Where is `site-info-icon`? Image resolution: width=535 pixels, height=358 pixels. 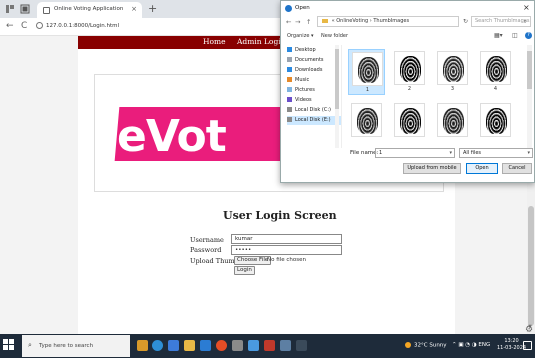
site-info-icon is located at coordinates (39, 25).